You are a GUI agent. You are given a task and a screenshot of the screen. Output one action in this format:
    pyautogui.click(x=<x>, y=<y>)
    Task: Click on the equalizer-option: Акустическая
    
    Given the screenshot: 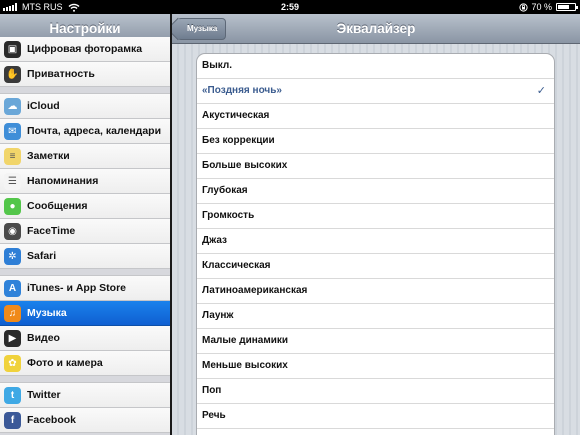 What is the action you would take?
    pyautogui.click(x=375, y=116)
    